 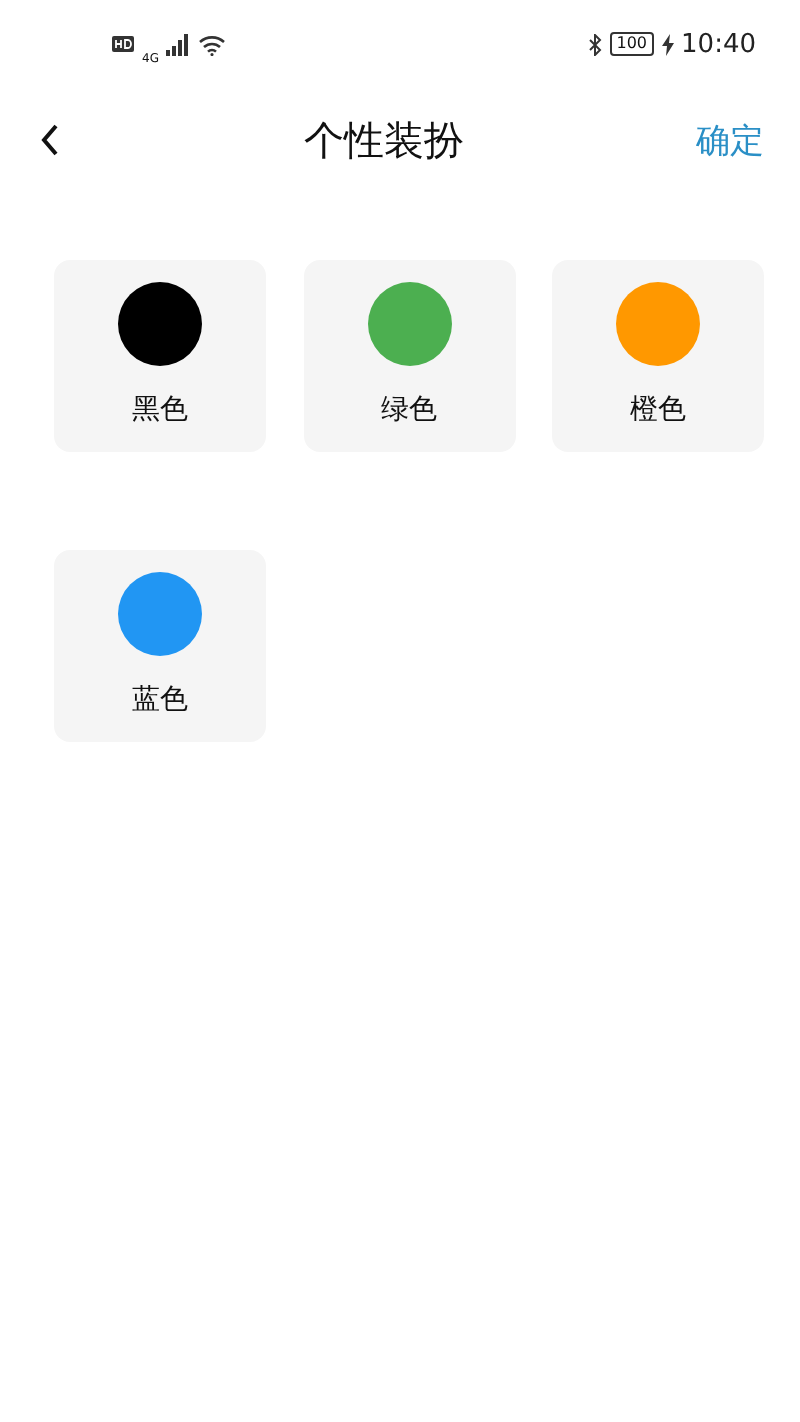 What do you see at coordinates (595, 44) in the screenshot?
I see `bluetooth-icon` at bounding box center [595, 44].